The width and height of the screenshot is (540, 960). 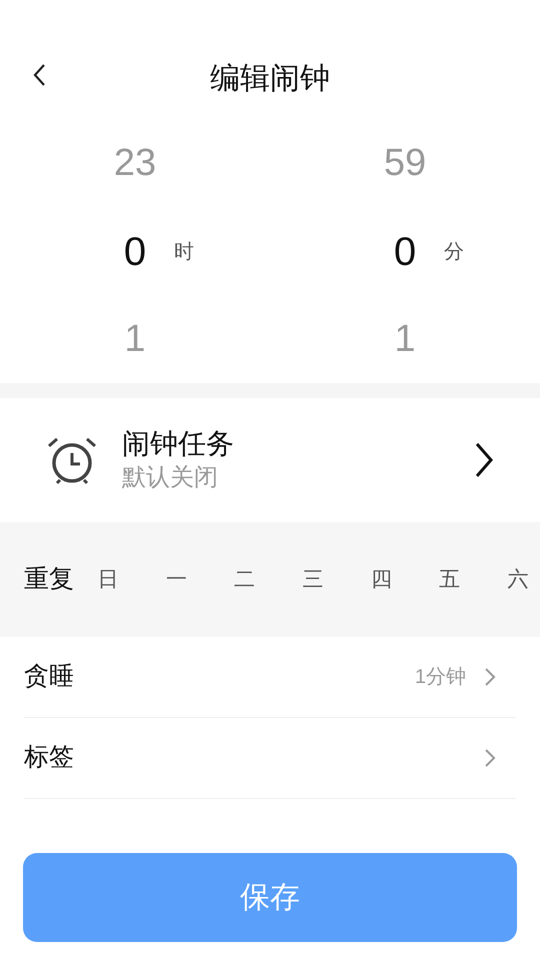 What do you see at coordinates (270, 677) in the screenshot?
I see `setting-row: 贪睡 1分钟` at bounding box center [270, 677].